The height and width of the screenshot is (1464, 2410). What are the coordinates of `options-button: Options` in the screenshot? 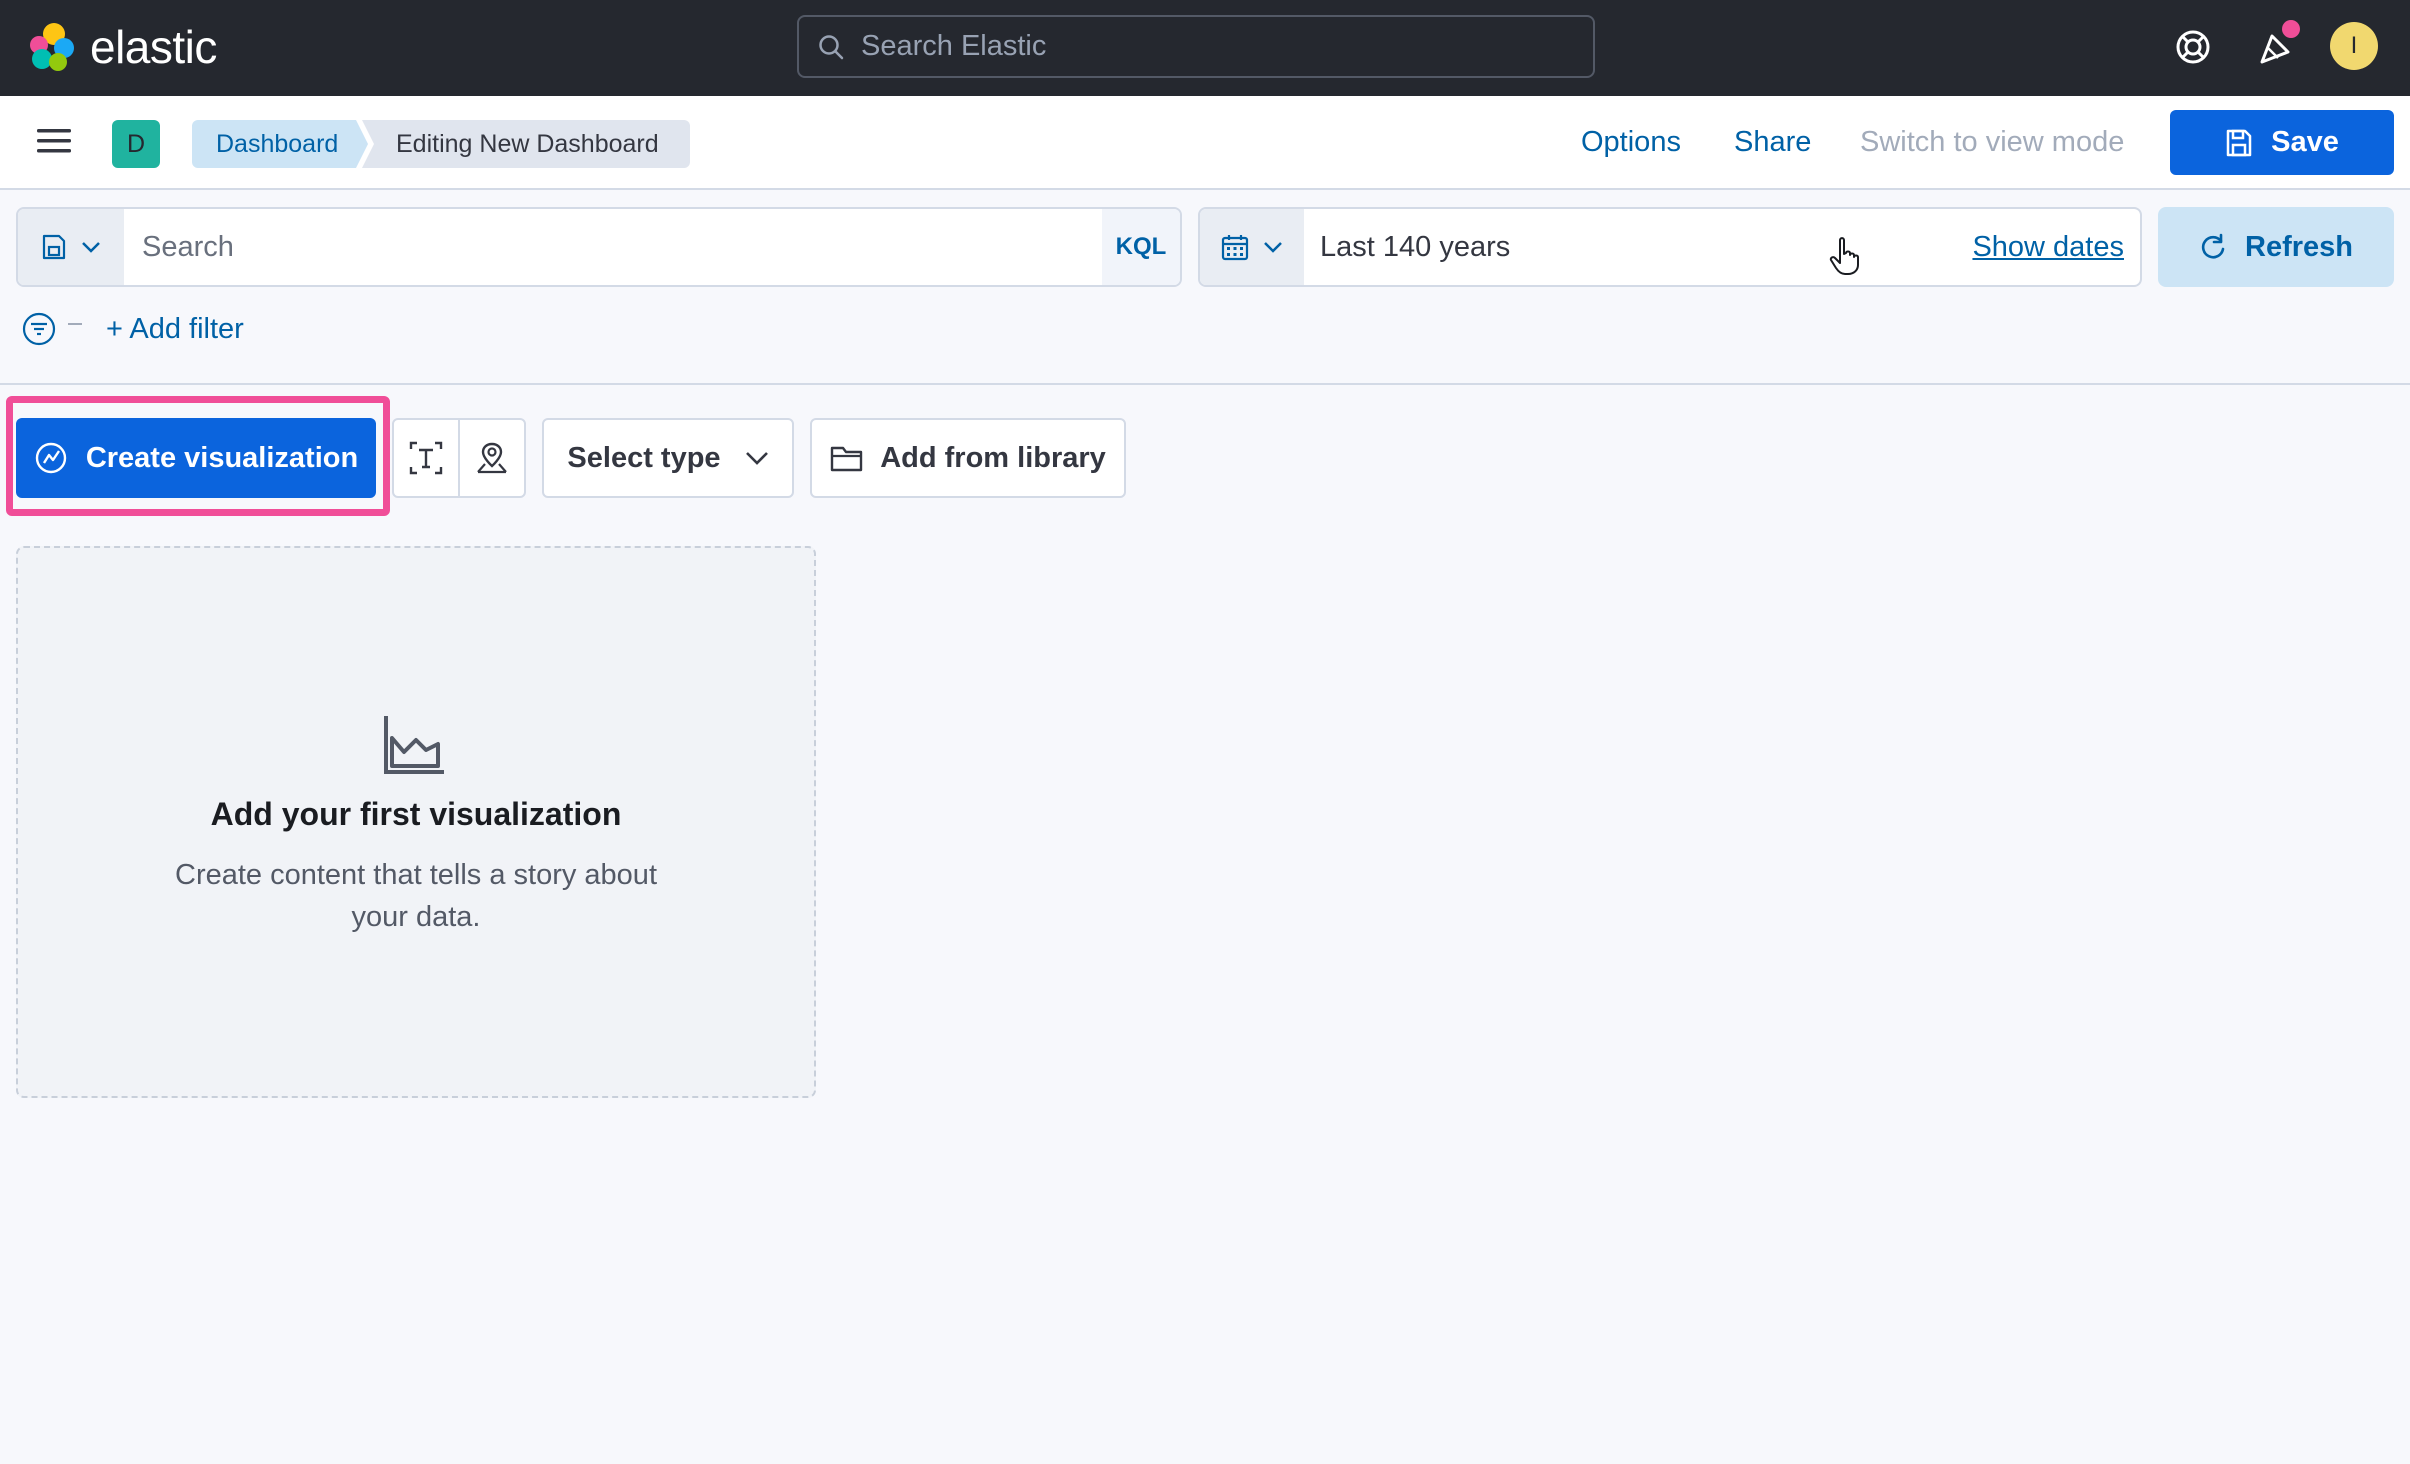 It's located at (1631, 142).